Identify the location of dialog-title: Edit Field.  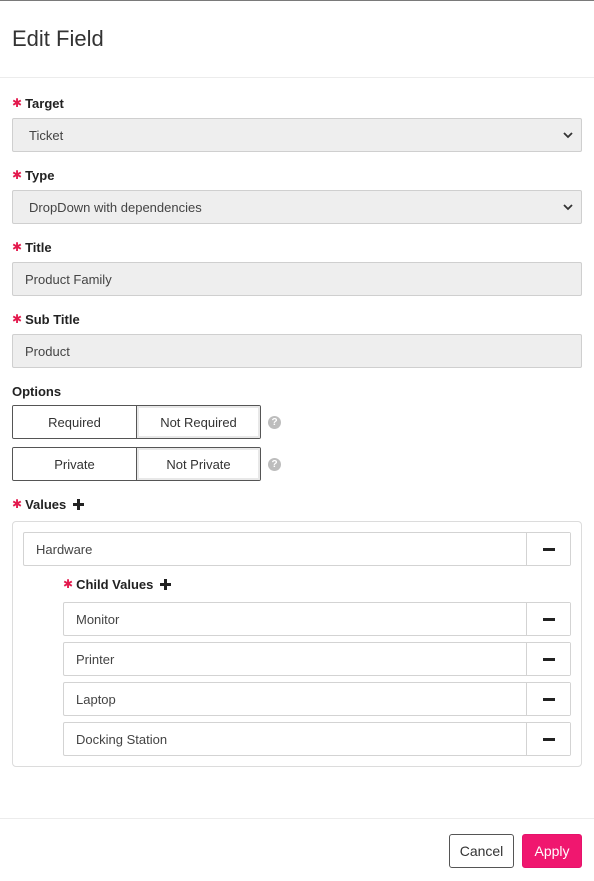
(58, 38).